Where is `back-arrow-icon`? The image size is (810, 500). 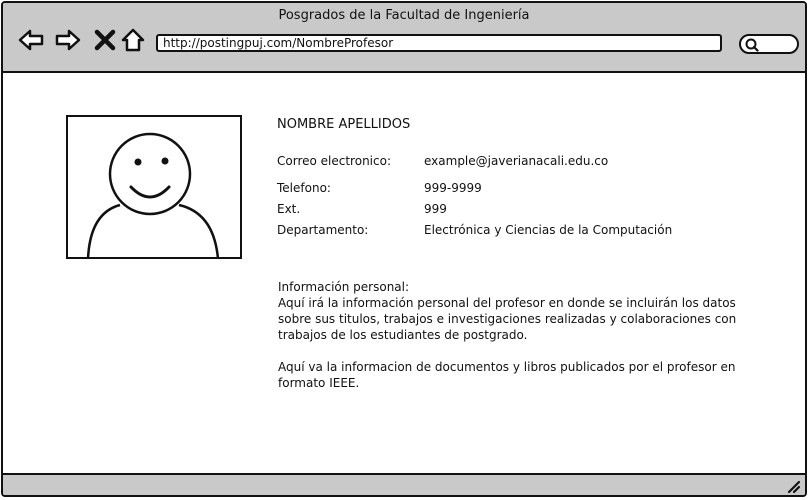
back-arrow-icon is located at coordinates (31, 40).